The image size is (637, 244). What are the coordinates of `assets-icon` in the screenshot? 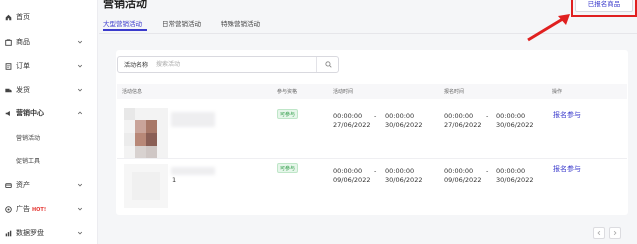 It's located at (8, 185).